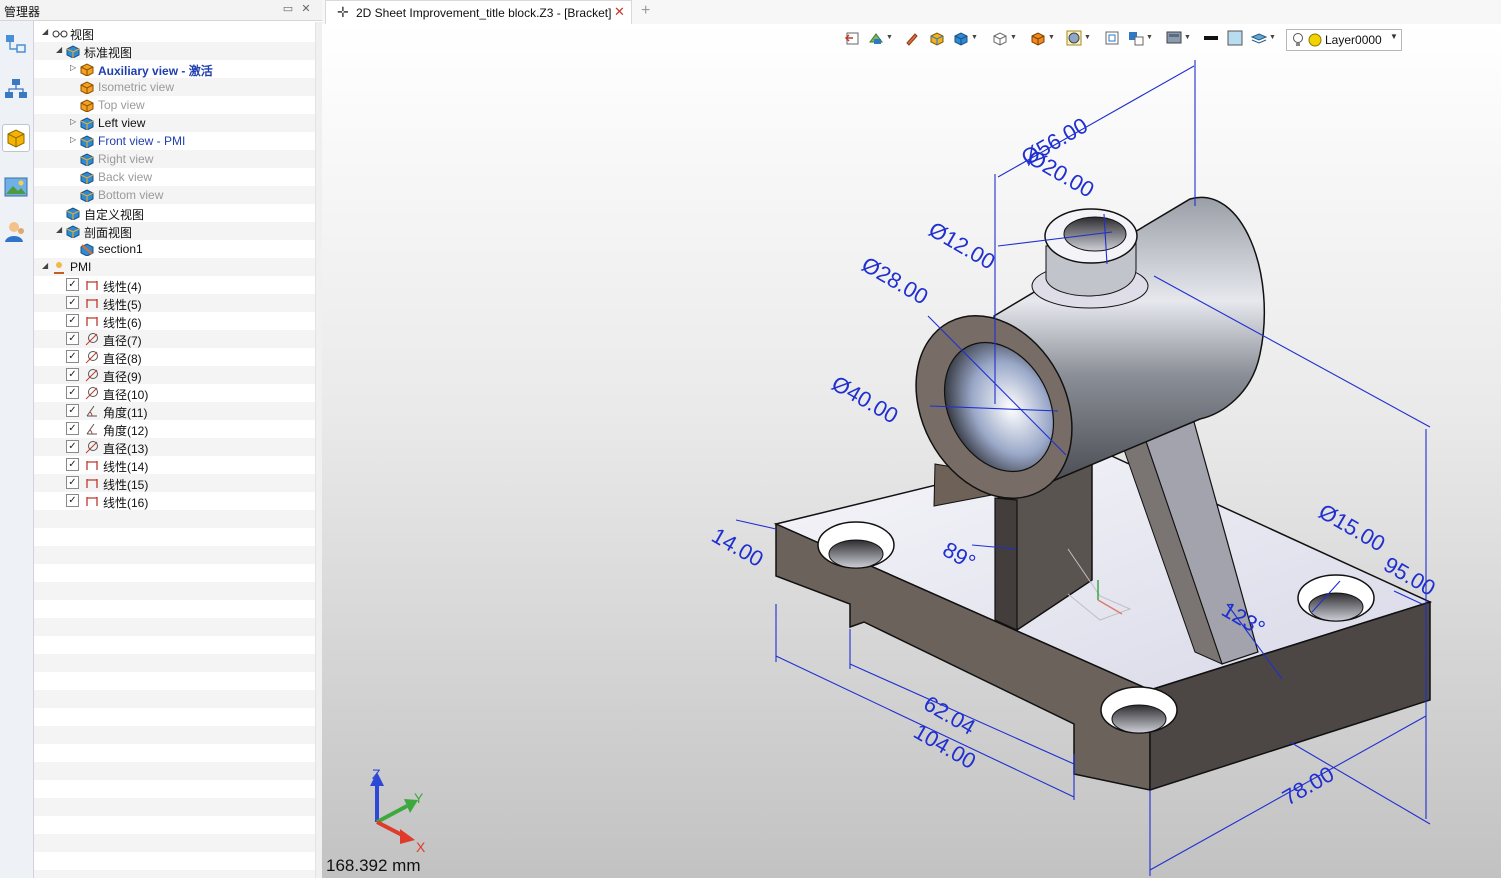  I want to click on tree-node: ▷ Auxiliary view - 激活, so click(174, 69).